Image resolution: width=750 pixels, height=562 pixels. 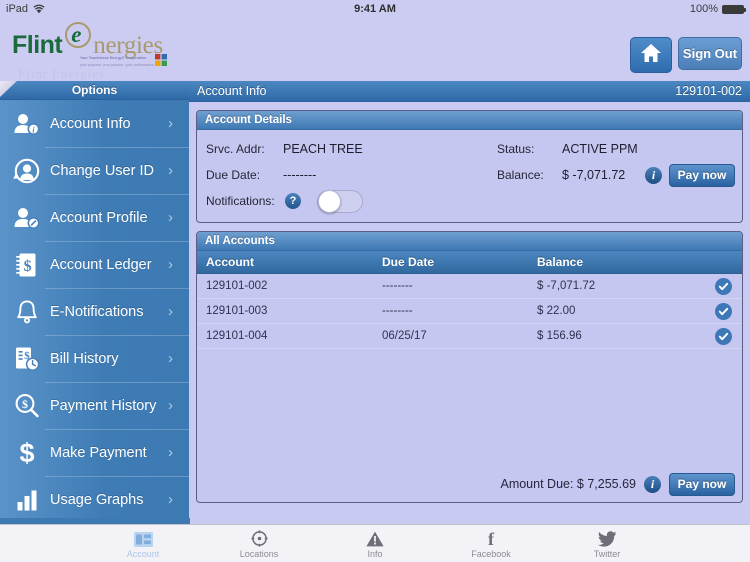 I want to click on logo-ghost-text: Flint Energies, so click(x=62, y=73).